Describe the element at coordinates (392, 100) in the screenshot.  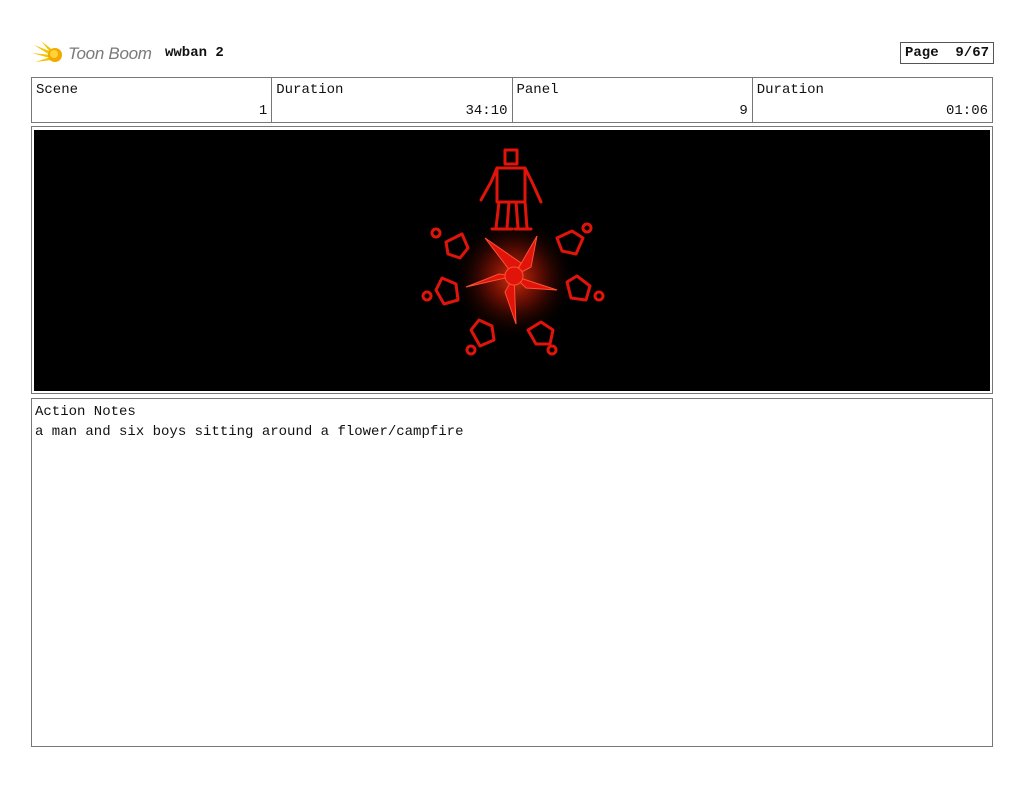
I see `scene-duration-cell: Duration 34:10` at that location.